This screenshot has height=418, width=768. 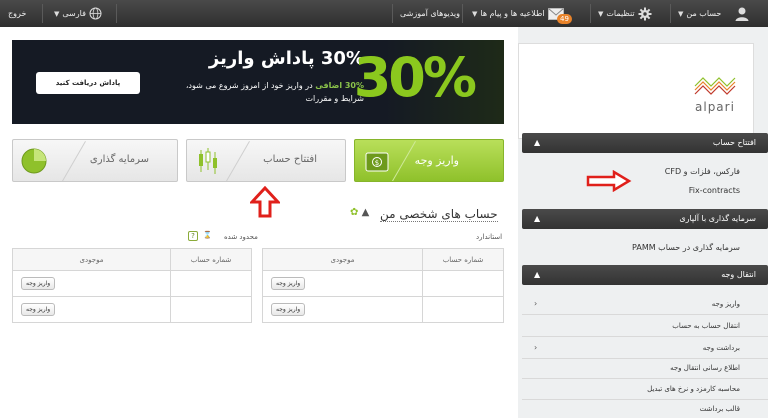 I want to click on help-mark: ?, so click(x=193, y=236).